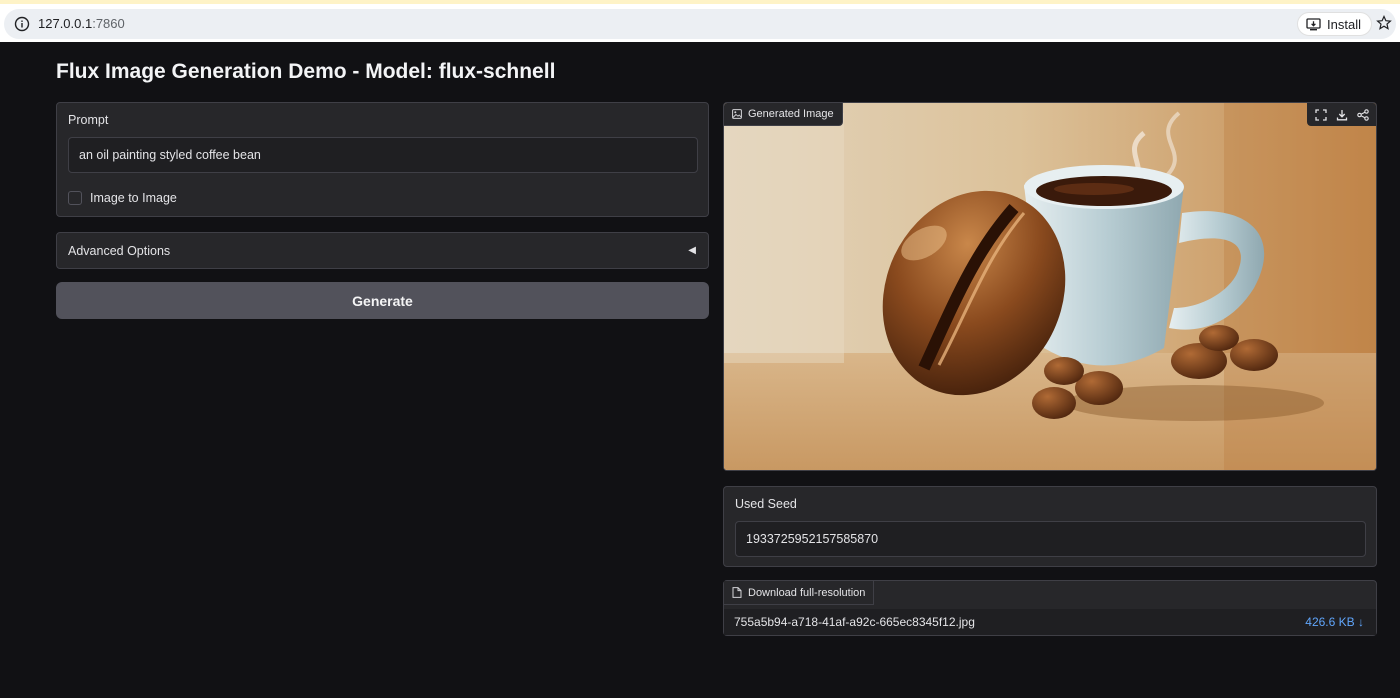 The width and height of the screenshot is (1400, 698). What do you see at coordinates (1362, 114) in the screenshot?
I see `share-icon` at bounding box center [1362, 114].